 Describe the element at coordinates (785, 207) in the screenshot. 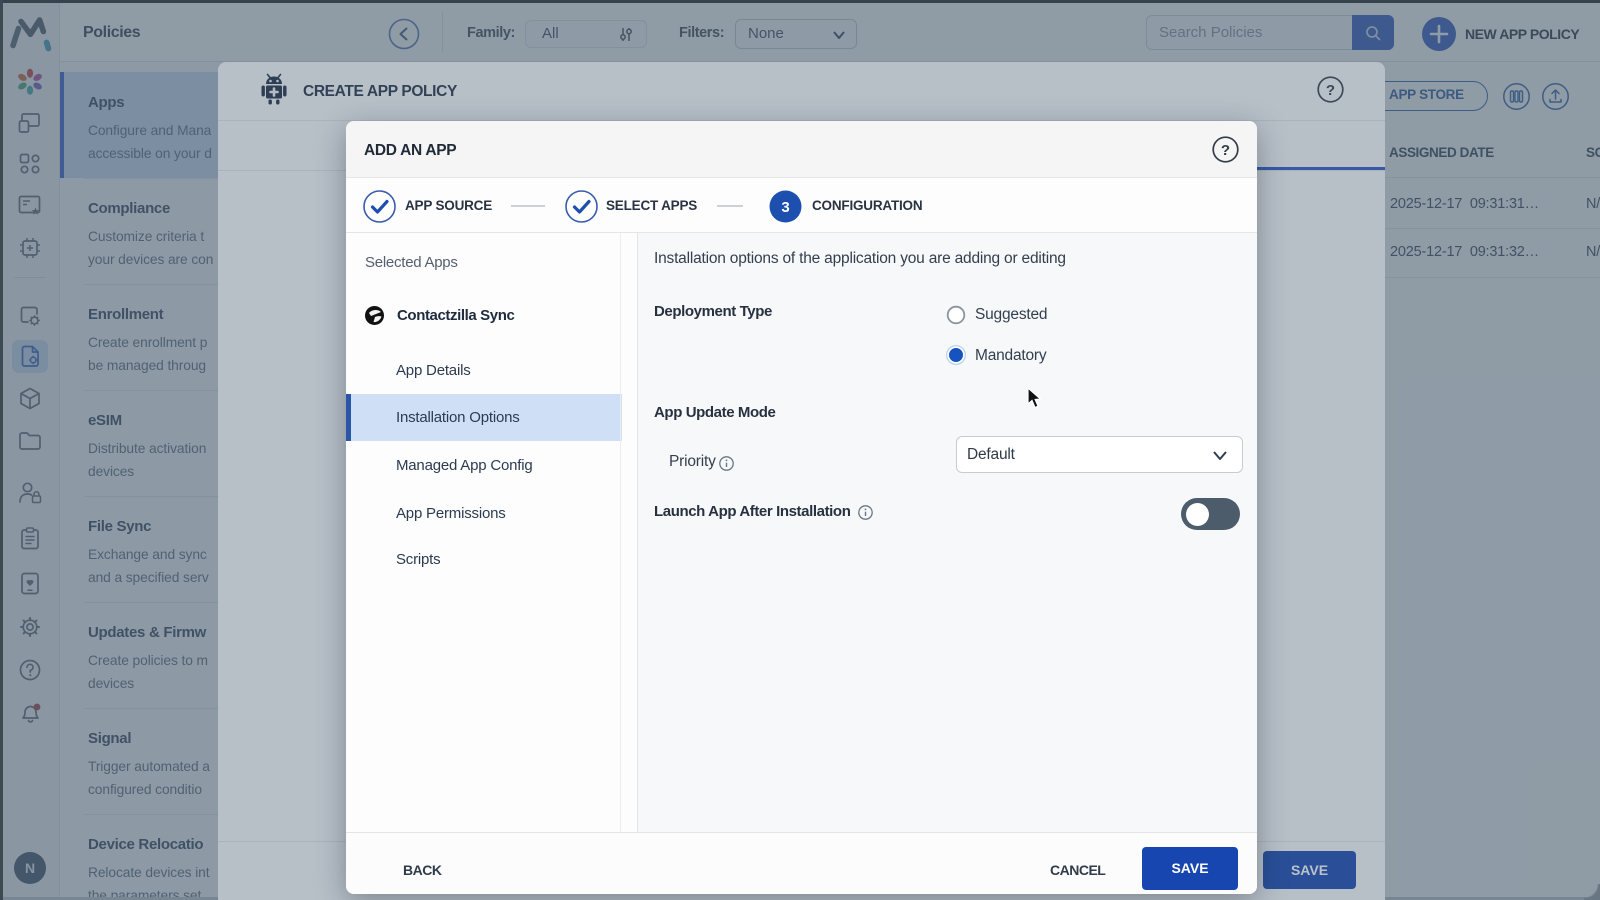

I see `svg-text: 3` at that location.